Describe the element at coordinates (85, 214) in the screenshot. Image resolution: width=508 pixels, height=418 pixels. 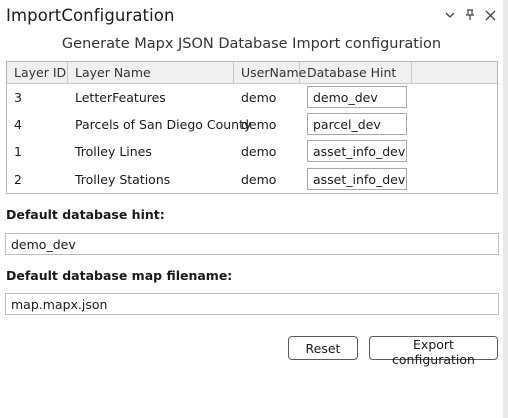
I see `default-hint-label: Default database hint:` at that location.